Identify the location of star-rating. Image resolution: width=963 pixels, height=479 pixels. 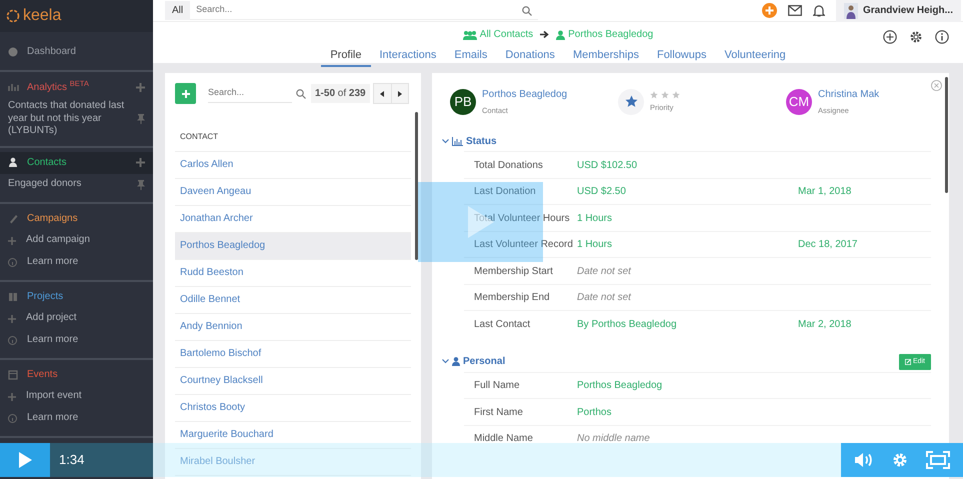
(665, 94).